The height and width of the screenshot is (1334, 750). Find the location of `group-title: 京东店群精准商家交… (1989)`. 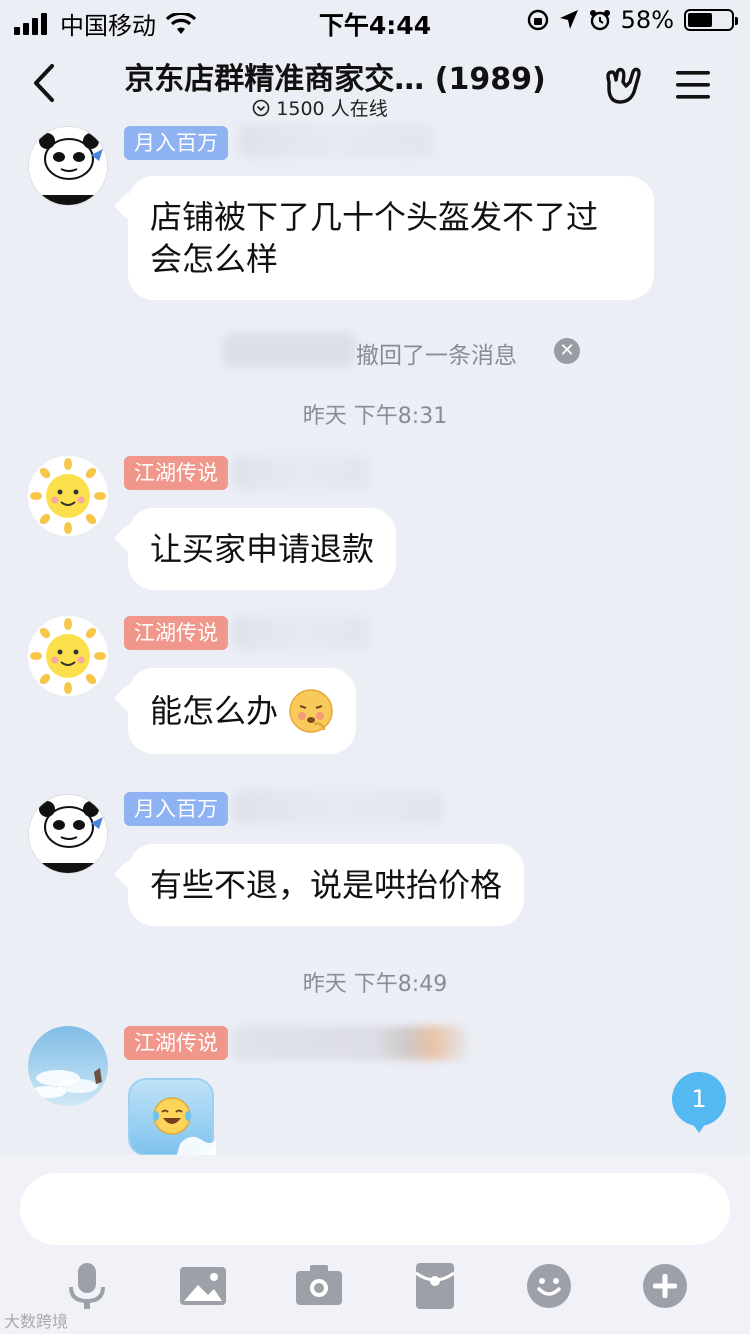

group-title: 京东店群精准商家交… (1989) is located at coordinates (335, 76).